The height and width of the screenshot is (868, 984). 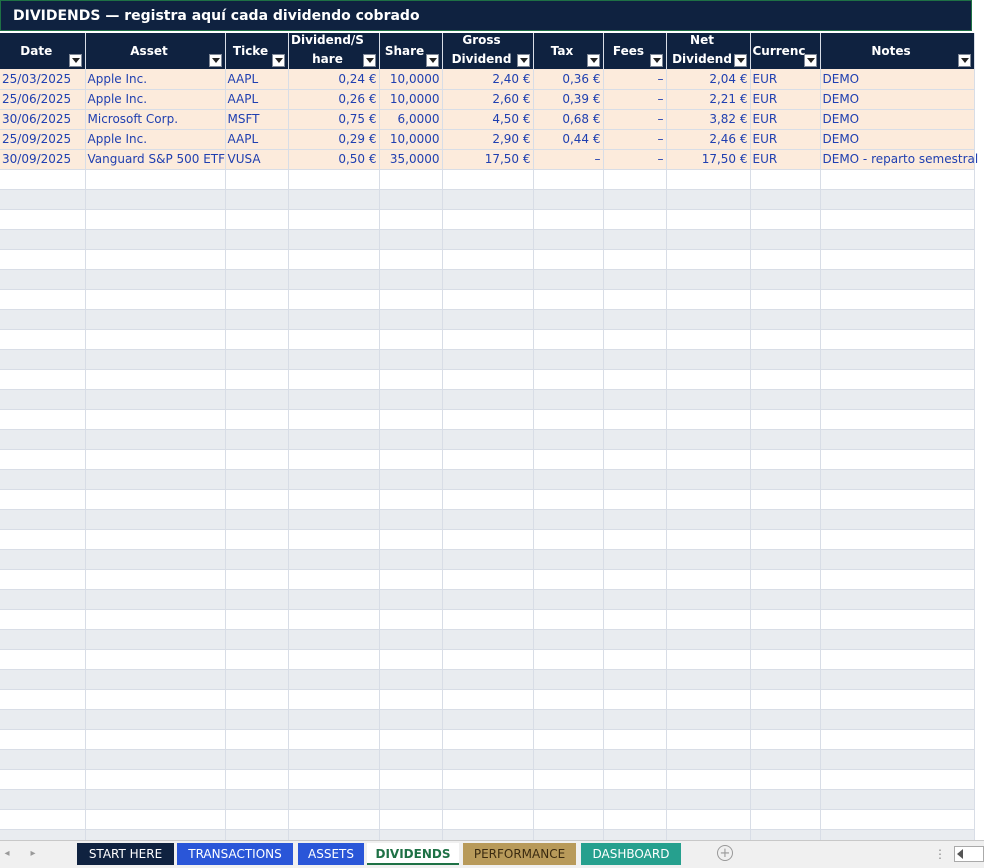 I want to click on cell-tax: 0,36 €, so click(x=568, y=79).